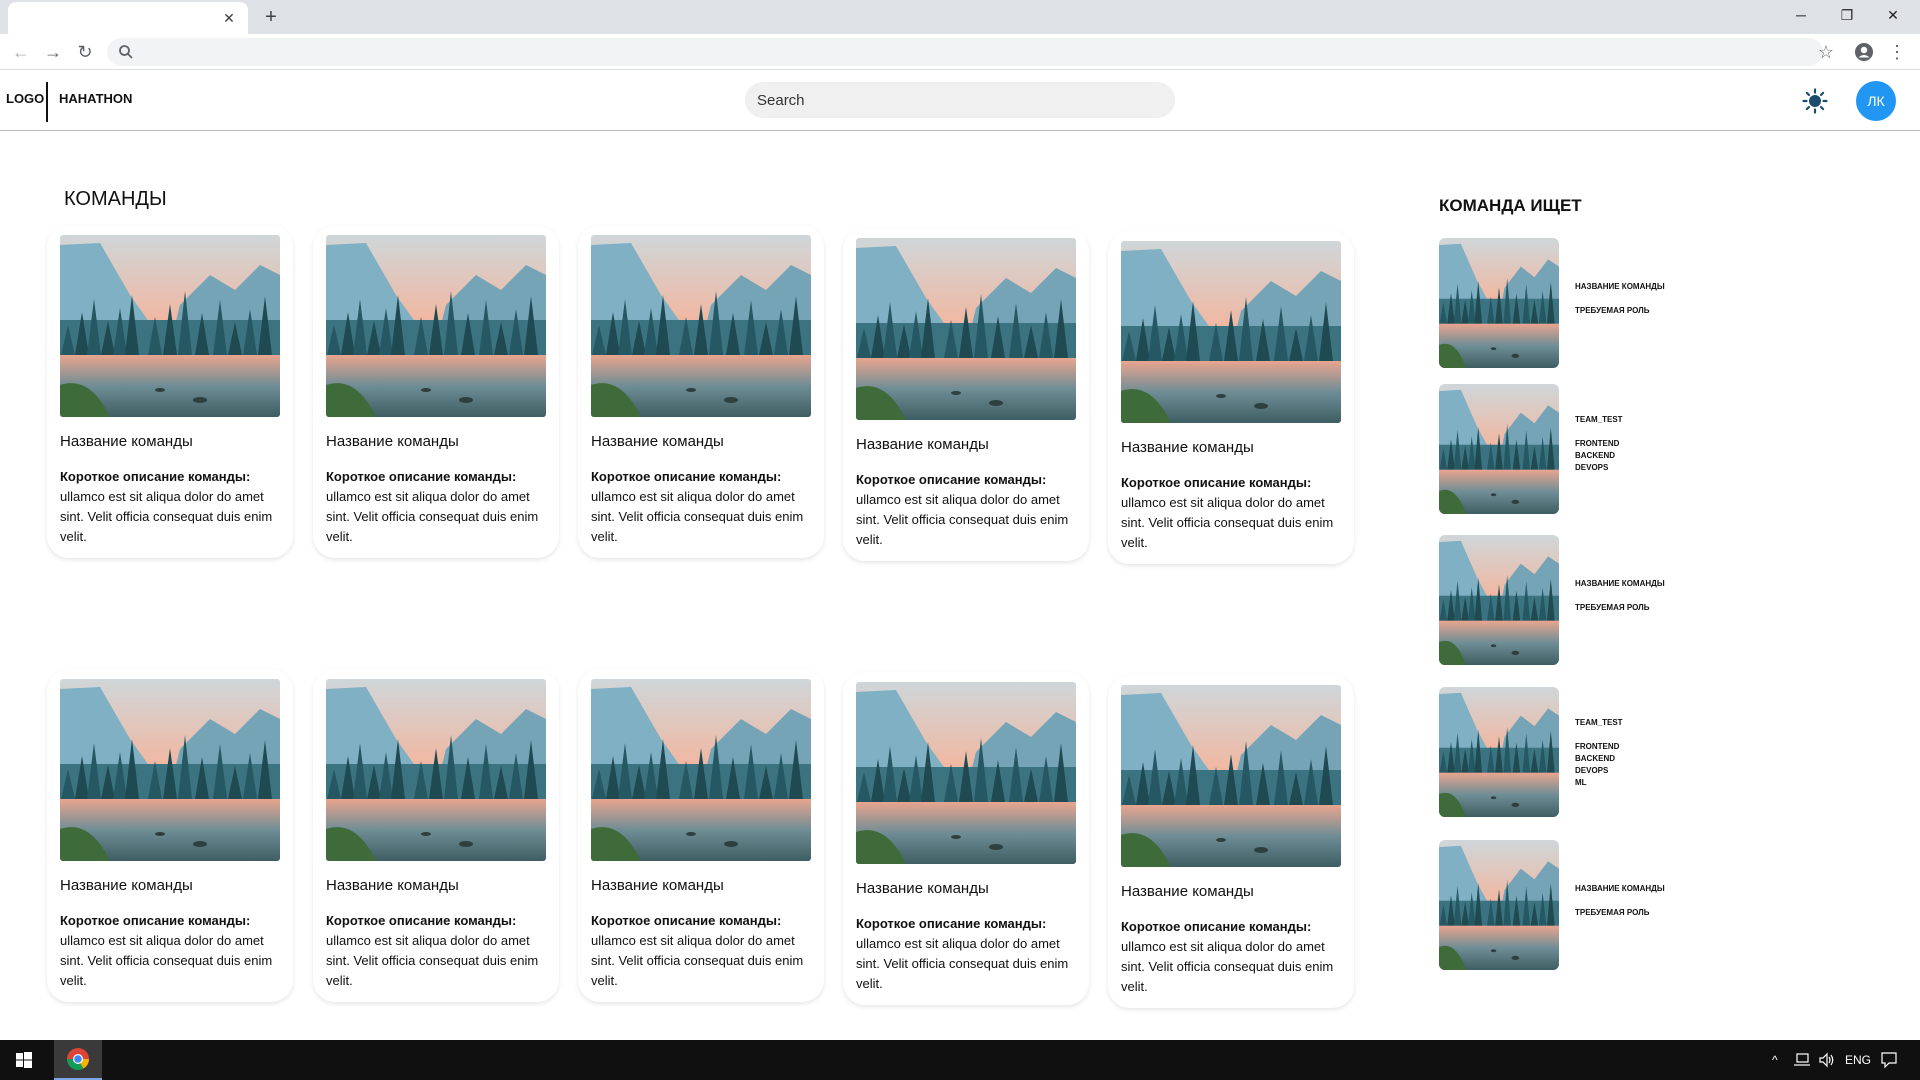  Describe the element at coordinates (85, 52) in the screenshot. I see `reload-button: ↻` at that location.